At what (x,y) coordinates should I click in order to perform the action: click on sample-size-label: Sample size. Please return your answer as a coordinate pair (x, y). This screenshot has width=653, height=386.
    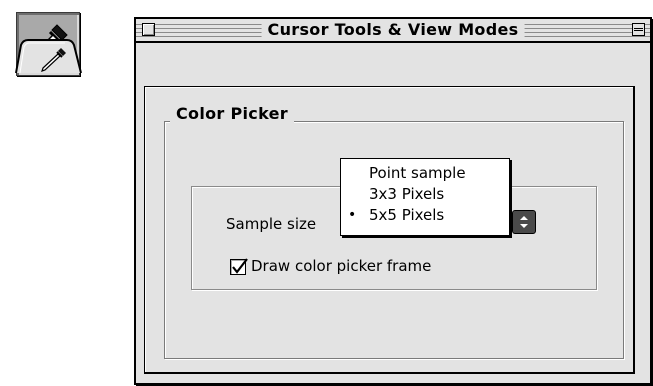
    Looking at the image, I should click on (271, 224).